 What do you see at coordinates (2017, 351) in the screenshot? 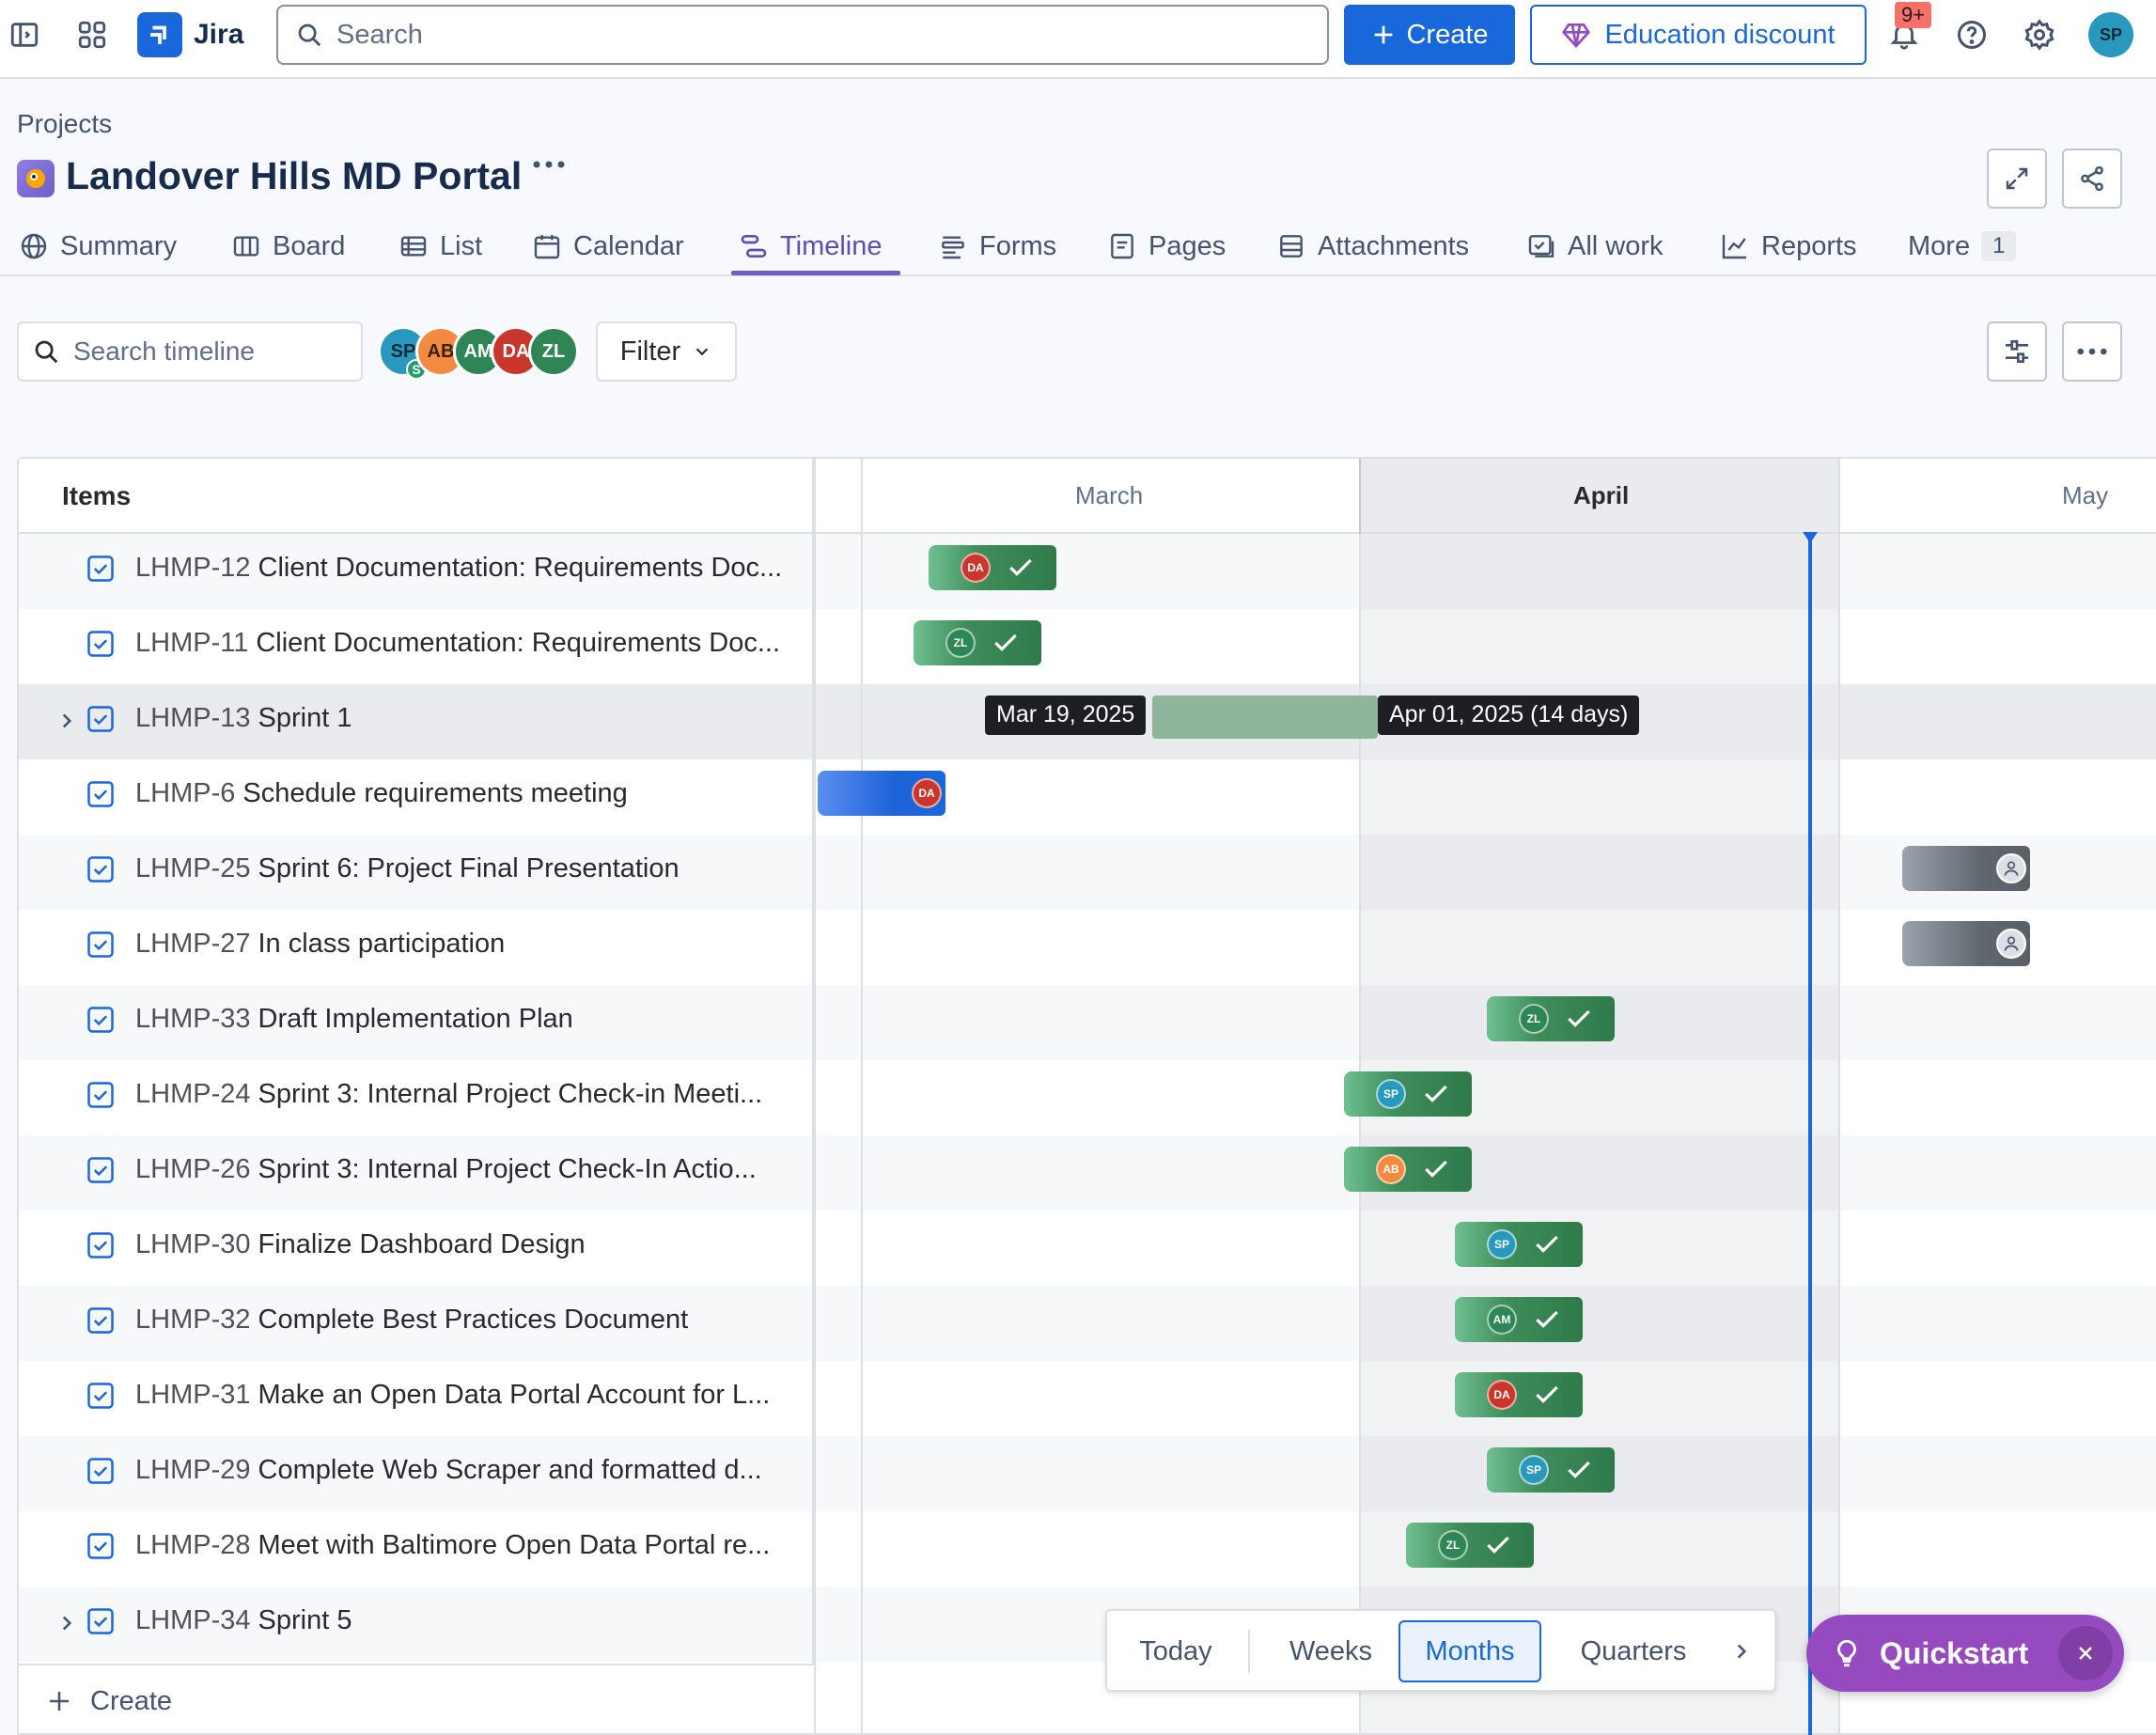
I see `view-settings-button` at bounding box center [2017, 351].